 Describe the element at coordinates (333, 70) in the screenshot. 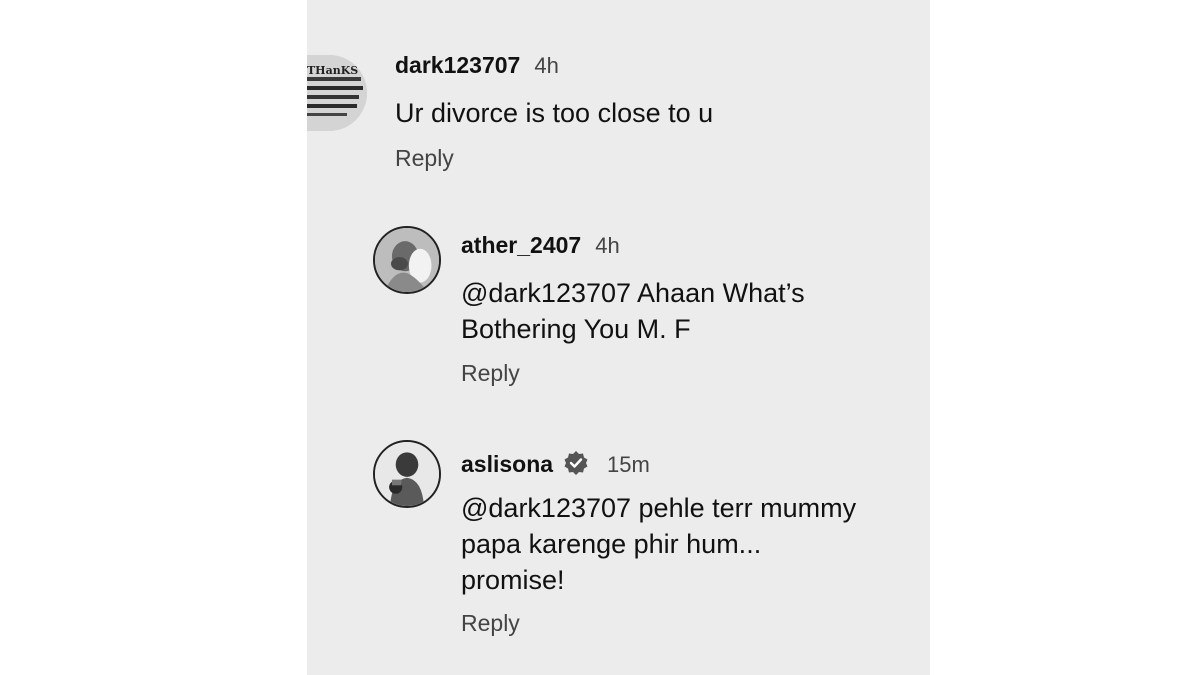

I see `avatar-caption: THanKS` at that location.